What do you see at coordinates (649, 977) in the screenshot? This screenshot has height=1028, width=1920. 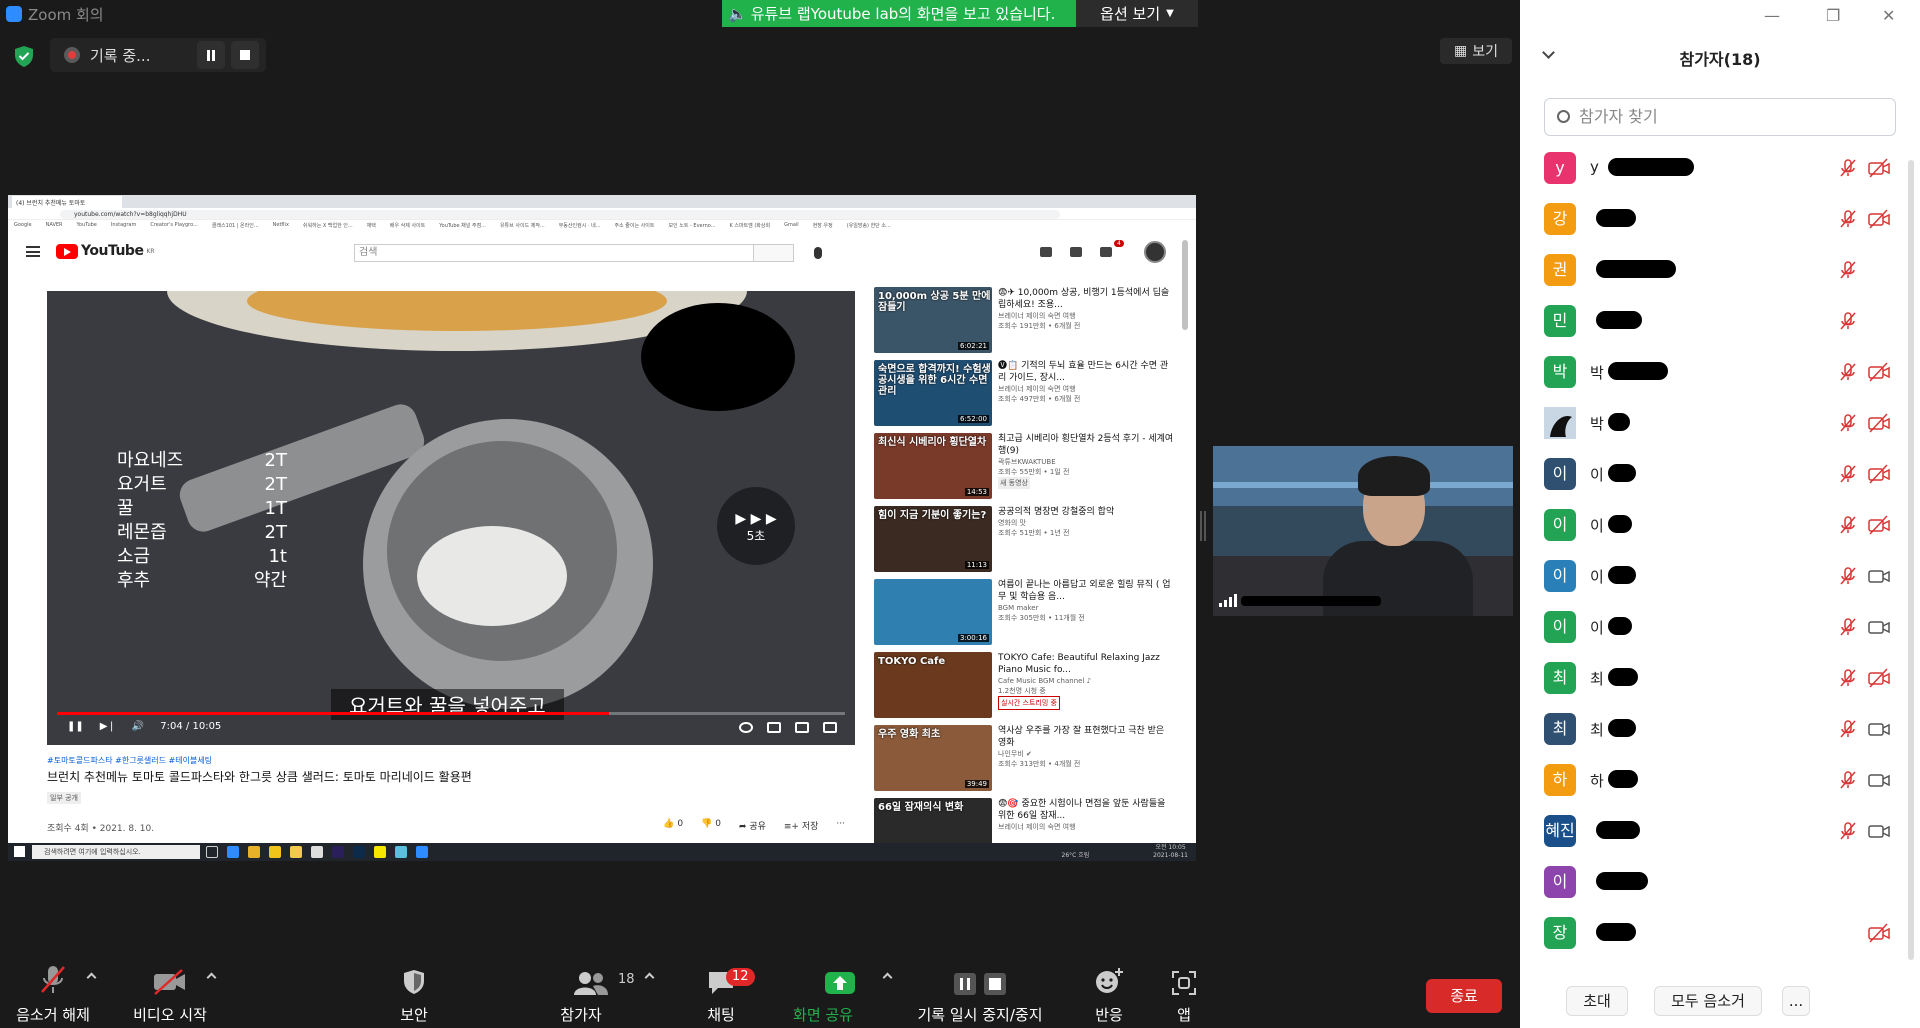 I see `participants-options-caret` at bounding box center [649, 977].